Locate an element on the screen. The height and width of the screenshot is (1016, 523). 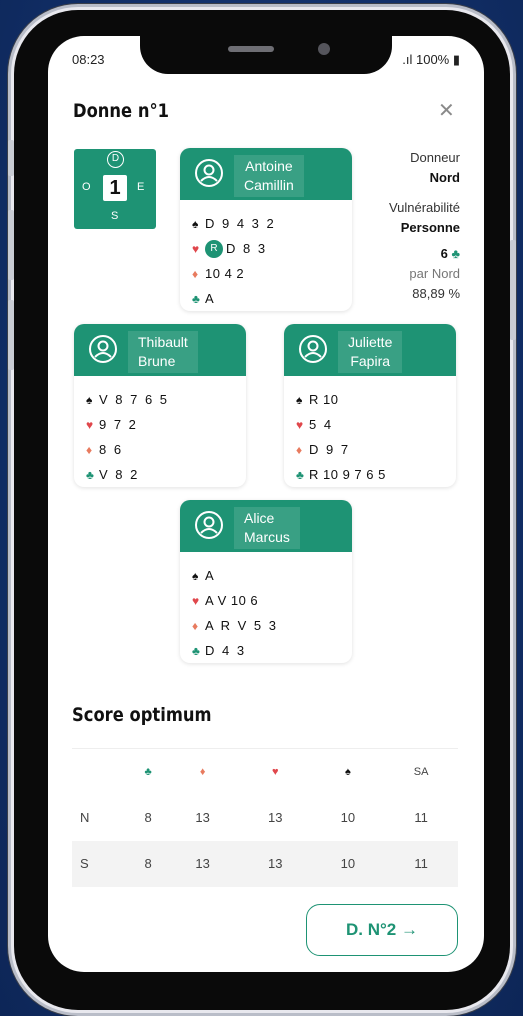
power-button is located at coordinates (513, 290).